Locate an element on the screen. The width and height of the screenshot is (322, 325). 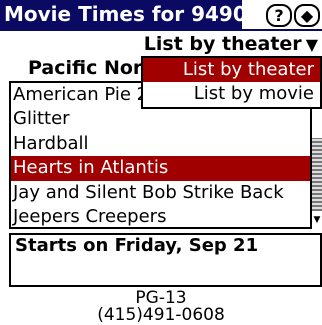
list-item: Jay and Silent Bob Strike Back is located at coordinates (160, 193).